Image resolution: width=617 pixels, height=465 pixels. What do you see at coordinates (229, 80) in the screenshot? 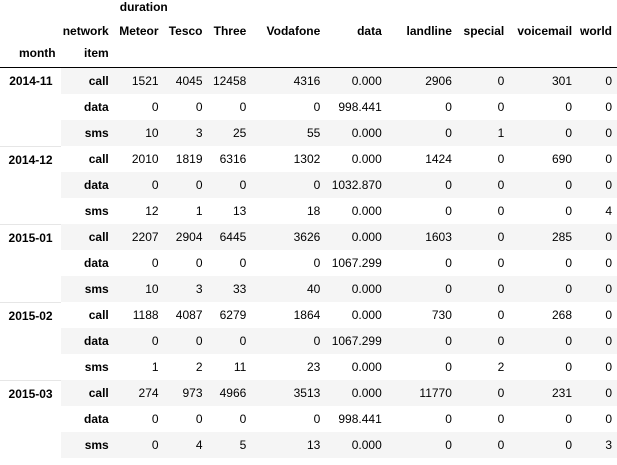
I see `table-cell: 12458` at bounding box center [229, 80].